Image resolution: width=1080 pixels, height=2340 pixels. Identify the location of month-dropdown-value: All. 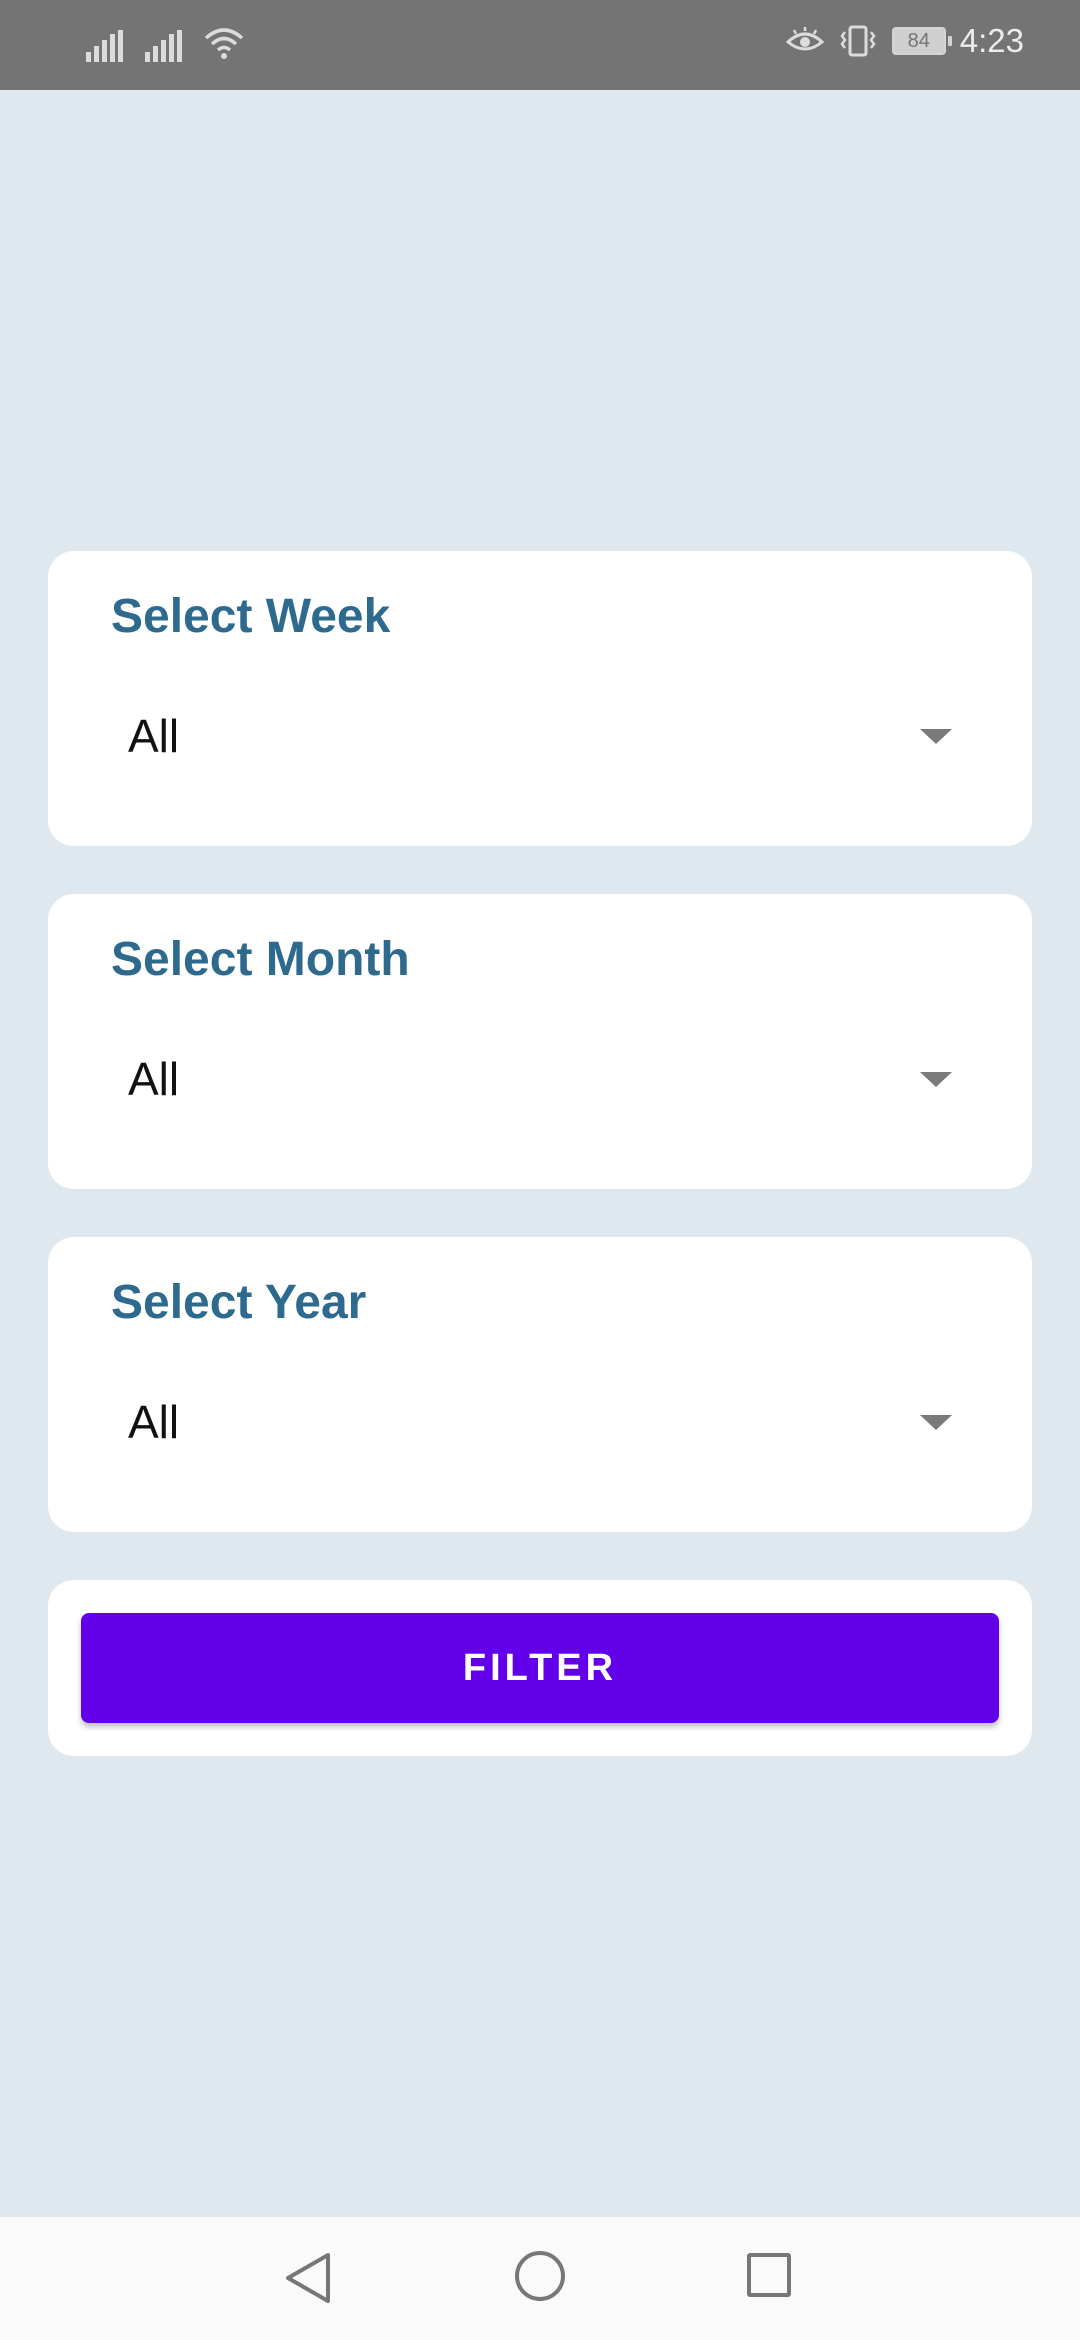
(154, 1079).